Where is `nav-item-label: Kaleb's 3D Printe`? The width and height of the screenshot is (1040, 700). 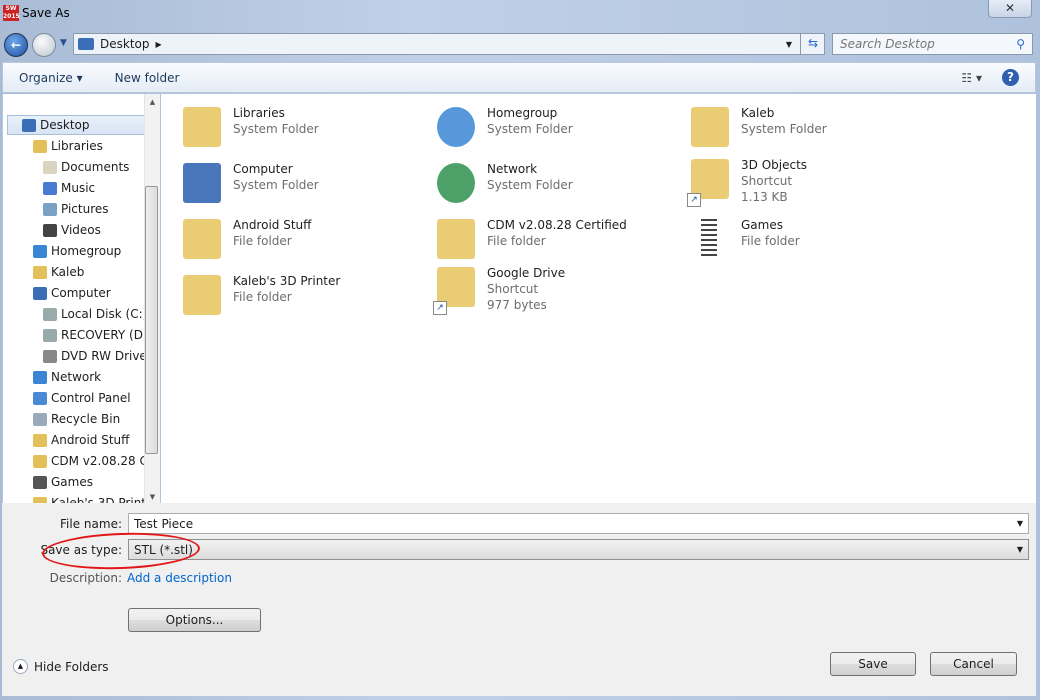 nav-item-label: Kaleb's 3D Printe is located at coordinates (102, 499).